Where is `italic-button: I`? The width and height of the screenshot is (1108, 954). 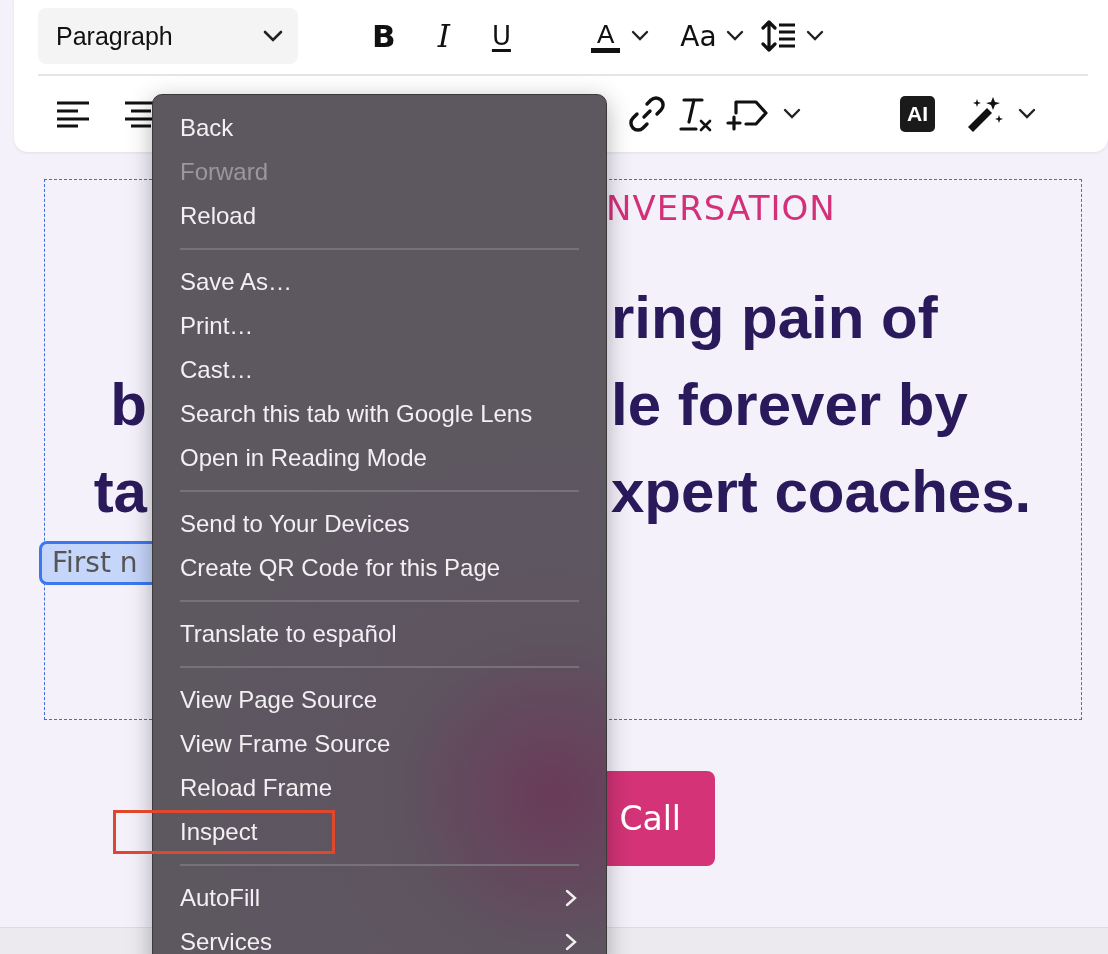
italic-button: I is located at coordinates (443, 36).